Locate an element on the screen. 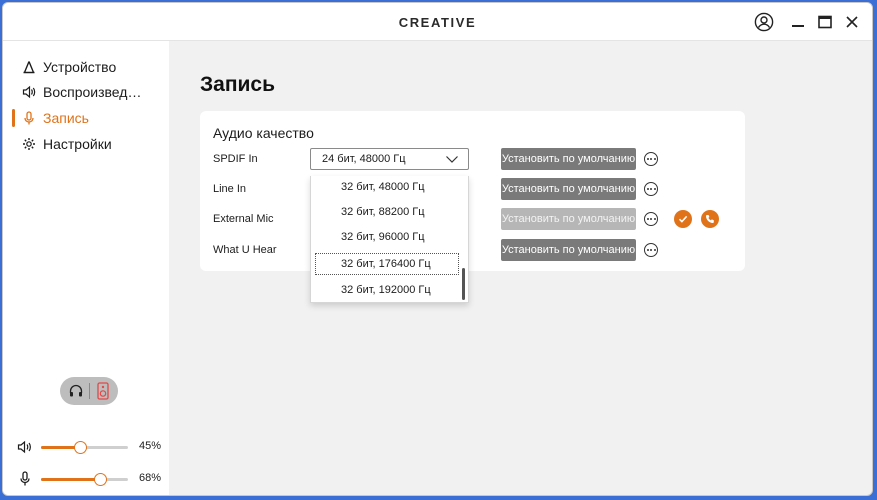 This screenshot has height=500, width=877. mic-slider-row: 68% is located at coordinates (86, 479).